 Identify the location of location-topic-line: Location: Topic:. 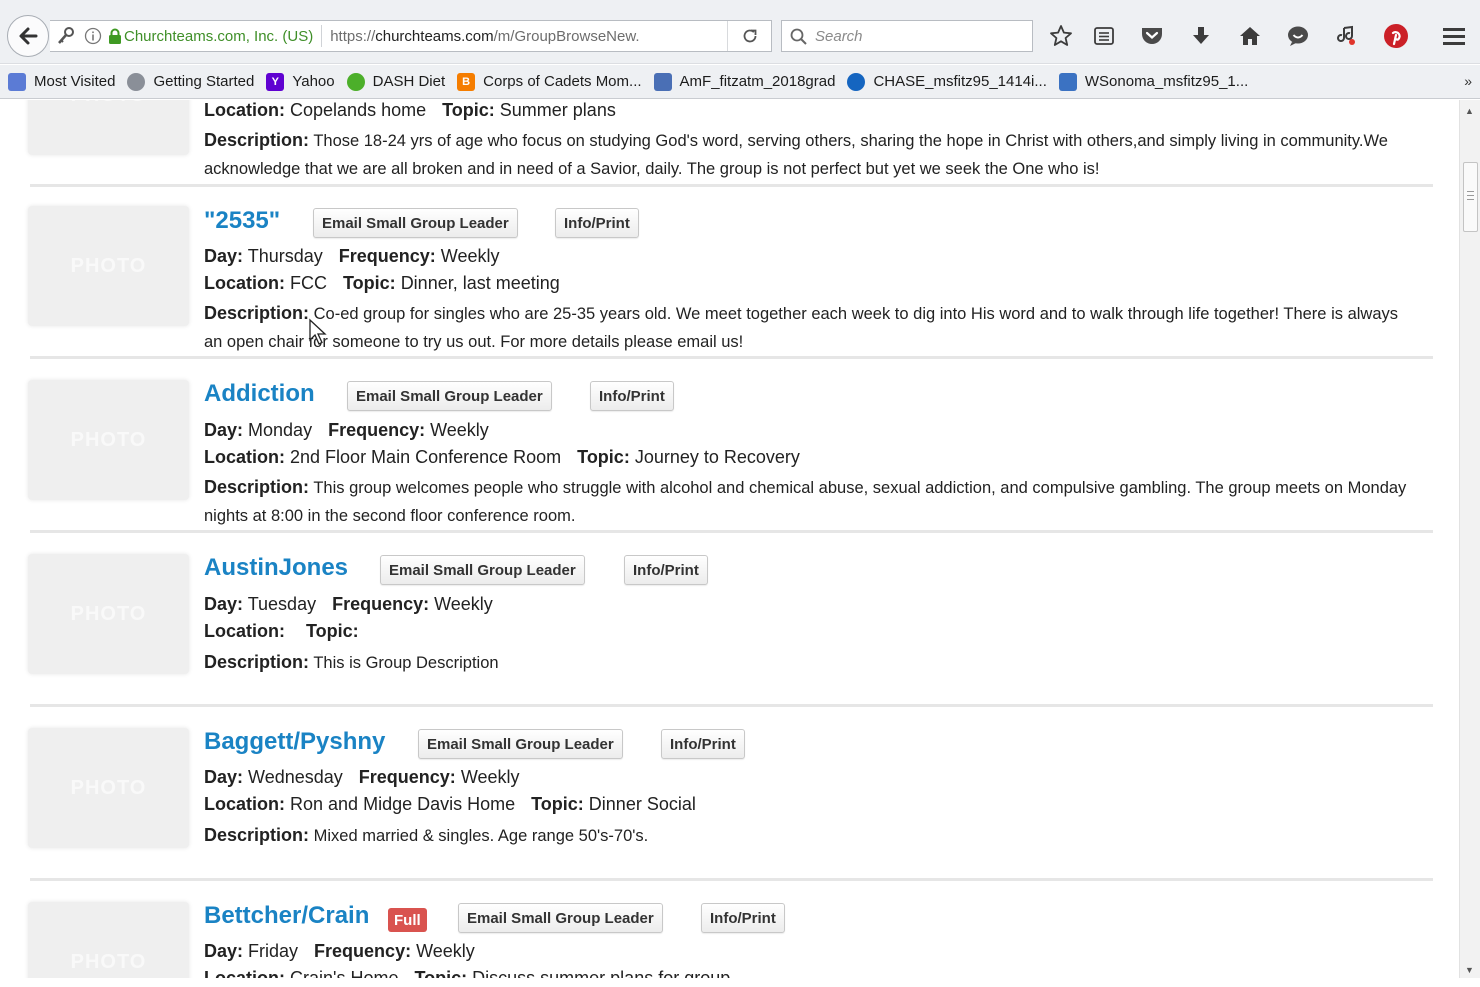
(281, 631).